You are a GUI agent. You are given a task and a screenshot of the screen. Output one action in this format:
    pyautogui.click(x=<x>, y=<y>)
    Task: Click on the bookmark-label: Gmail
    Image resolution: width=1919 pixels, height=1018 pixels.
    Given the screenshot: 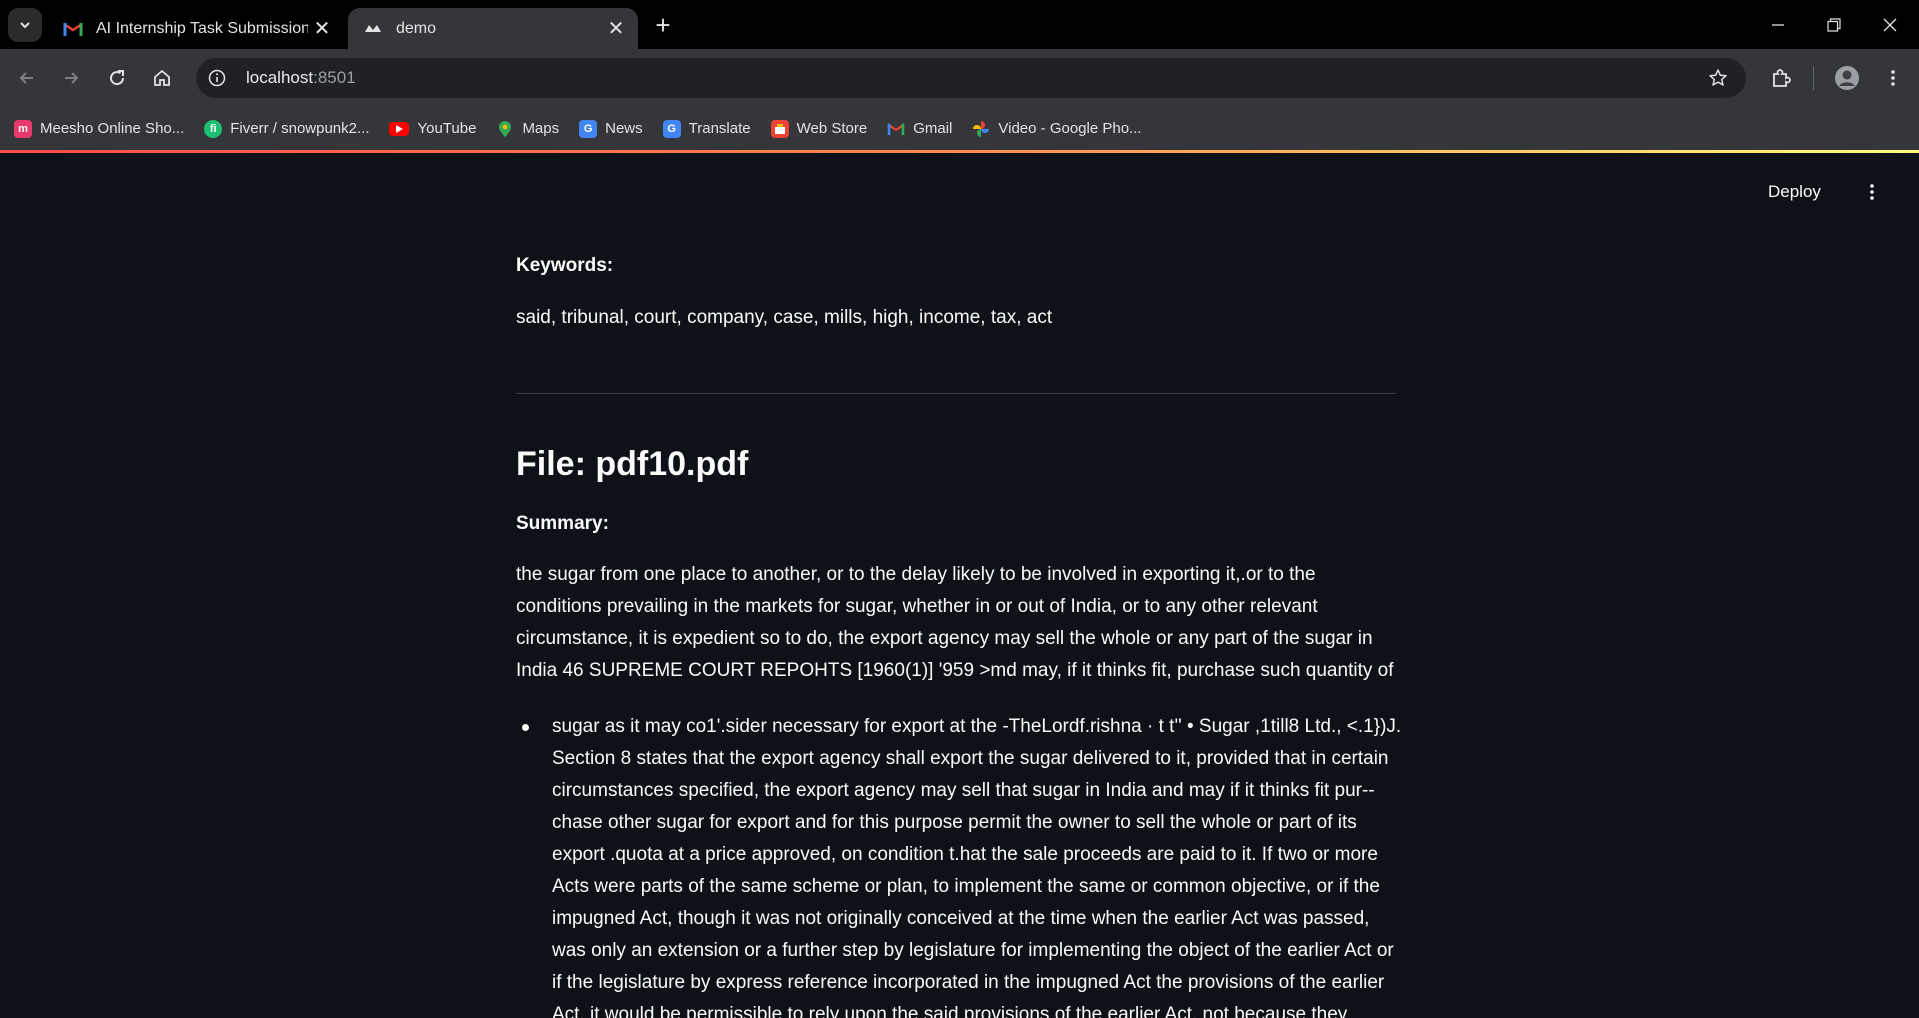 What is the action you would take?
    pyautogui.click(x=933, y=128)
    